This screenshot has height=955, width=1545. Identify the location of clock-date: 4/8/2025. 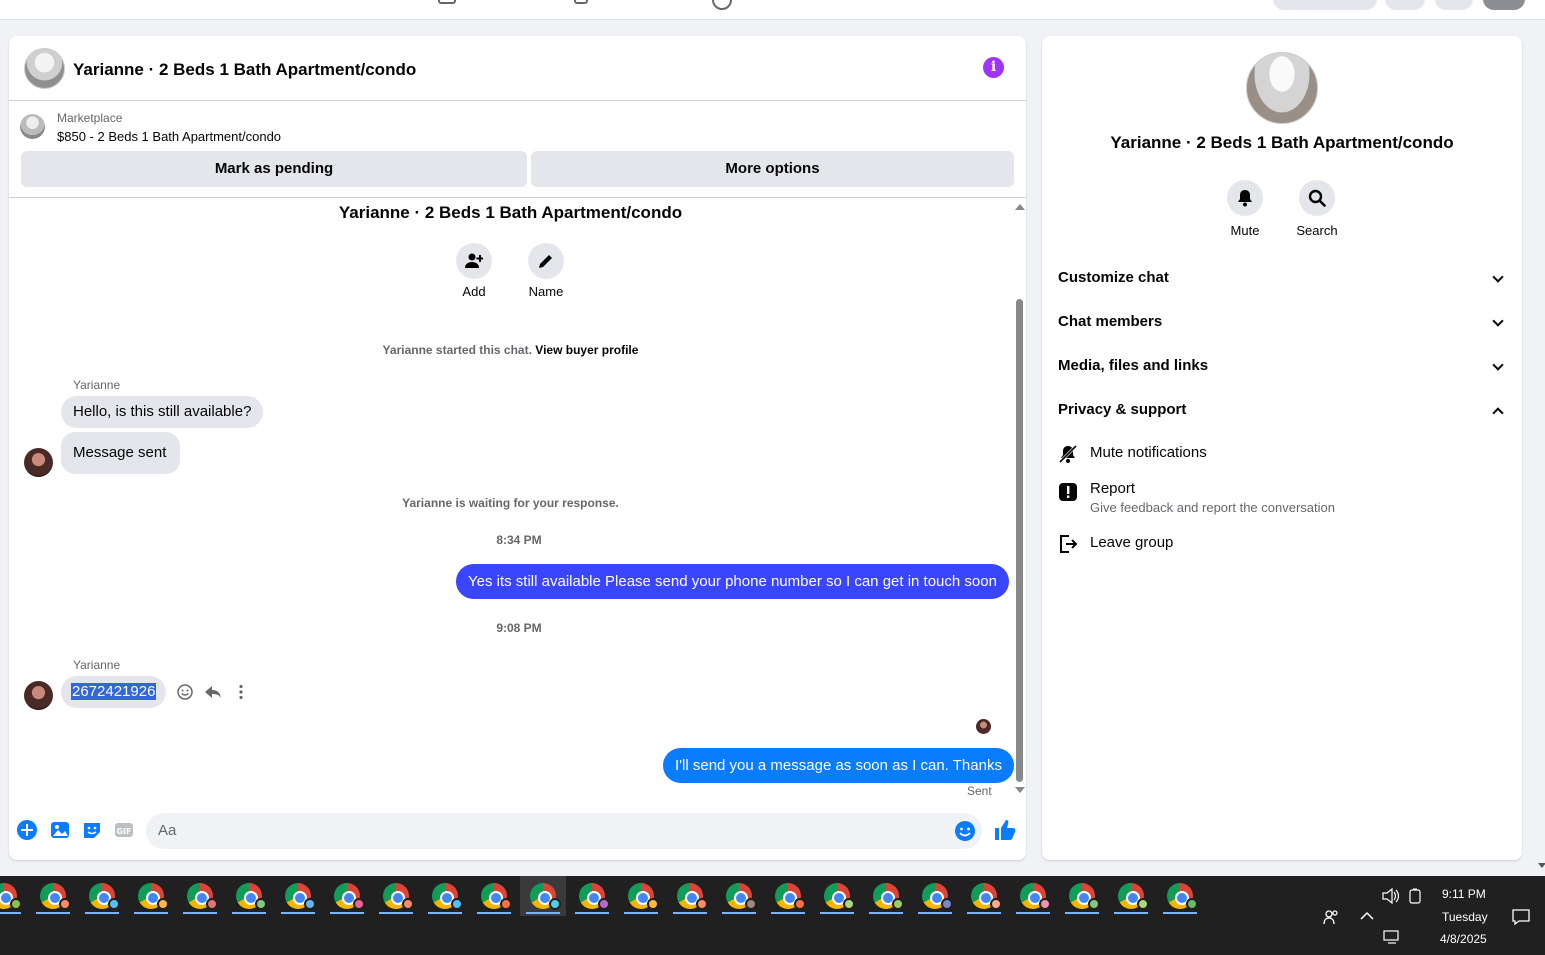
(1463, 939).